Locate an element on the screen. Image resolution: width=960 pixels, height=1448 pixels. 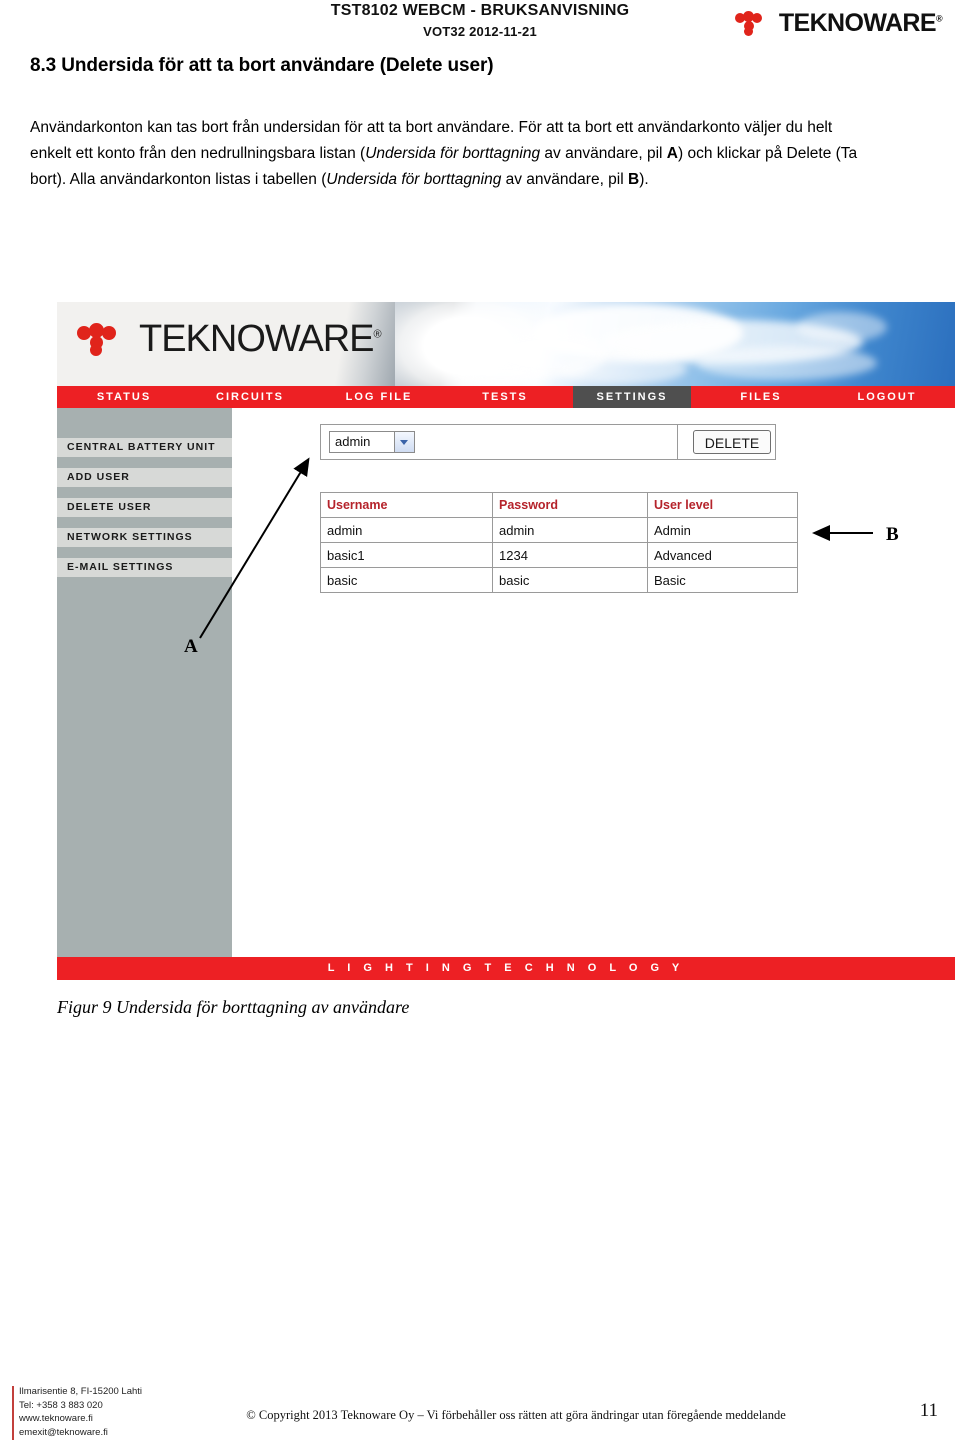
nav-item-circuits: CIRCUITS is located at coordinates (250, 397).